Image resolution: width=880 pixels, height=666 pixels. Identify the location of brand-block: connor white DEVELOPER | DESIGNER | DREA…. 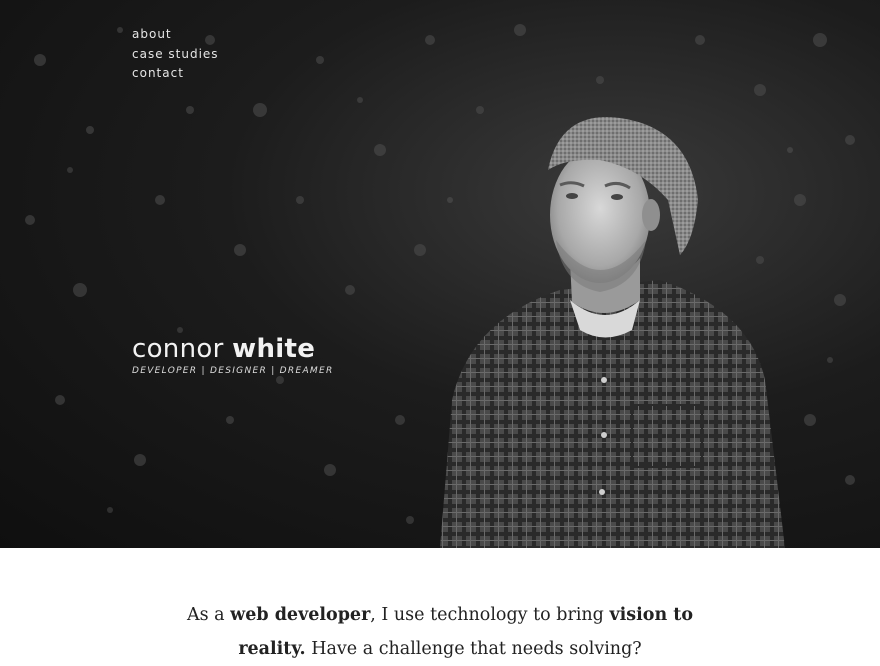
(233, 354).